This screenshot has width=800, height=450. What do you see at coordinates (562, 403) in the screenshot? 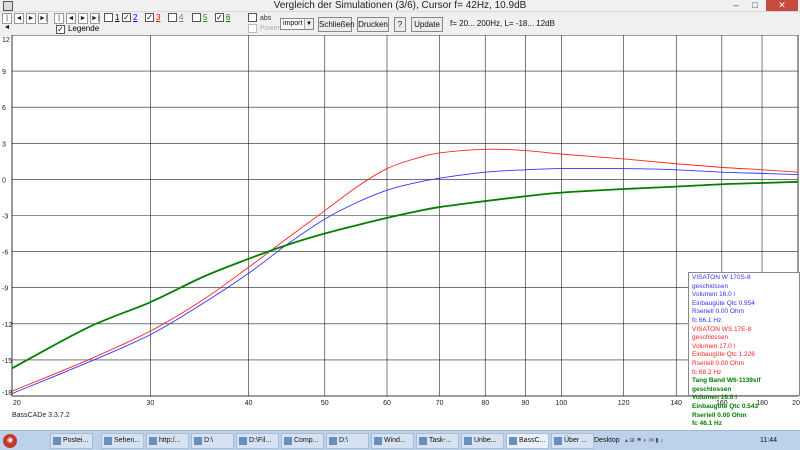
I see `x-tick-label: 100` at bounding box center [562, 403].